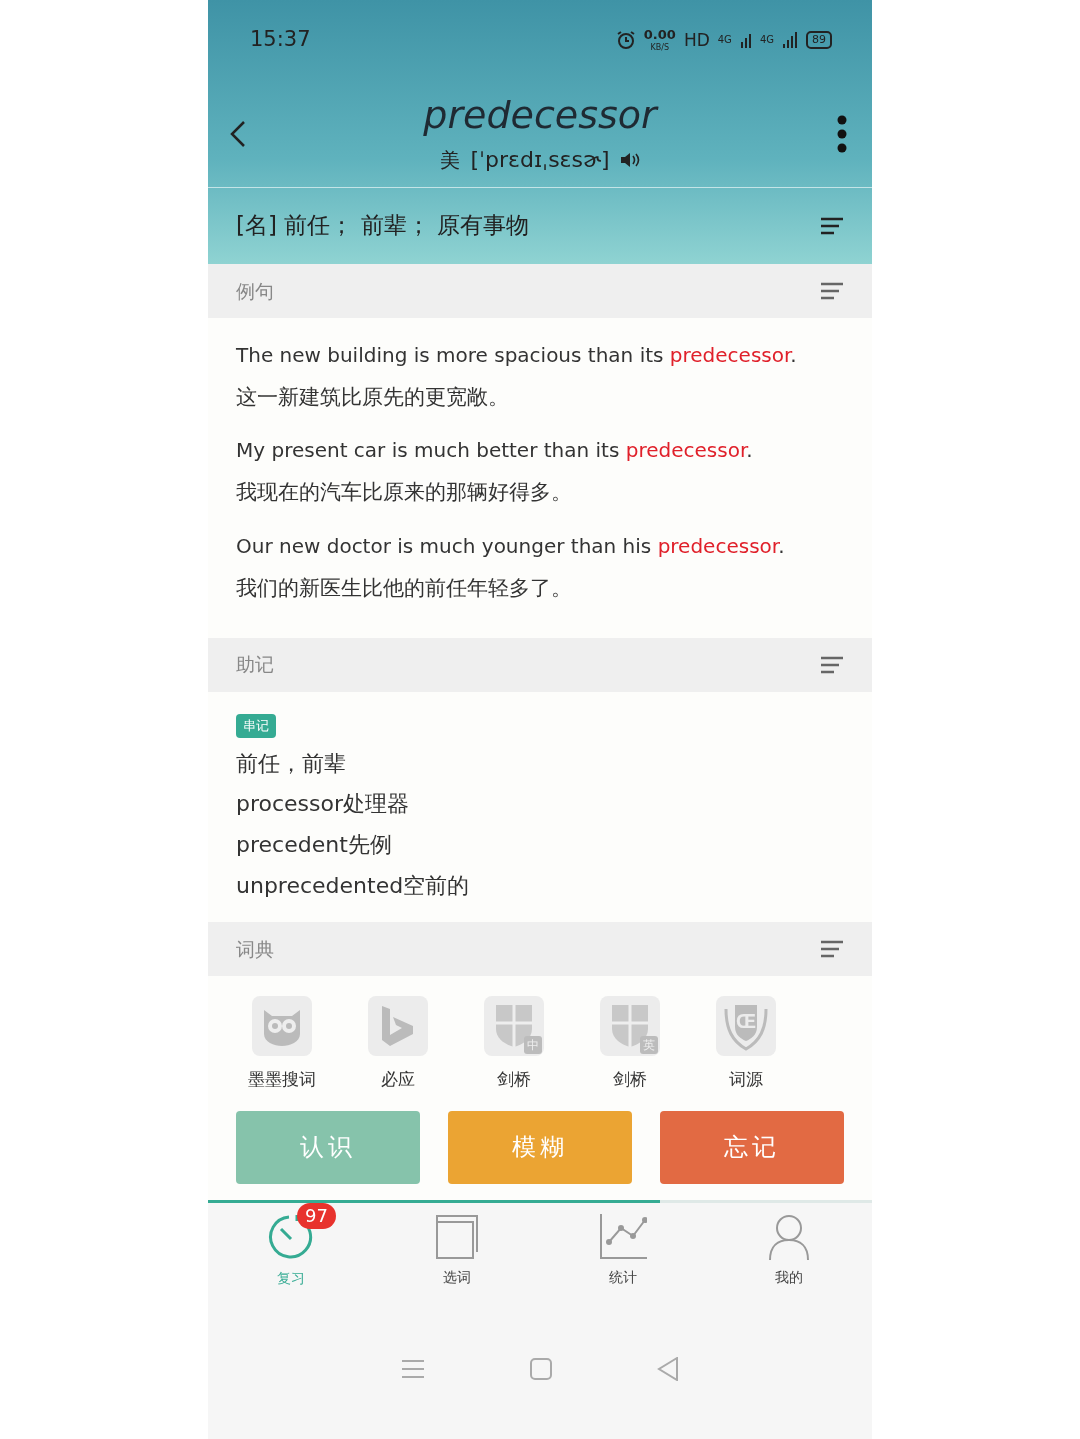 Image resolution: width=1080 pixels, height=1439 pixels. I want to click on dictionary-label: 词源, so click(746, 1080).